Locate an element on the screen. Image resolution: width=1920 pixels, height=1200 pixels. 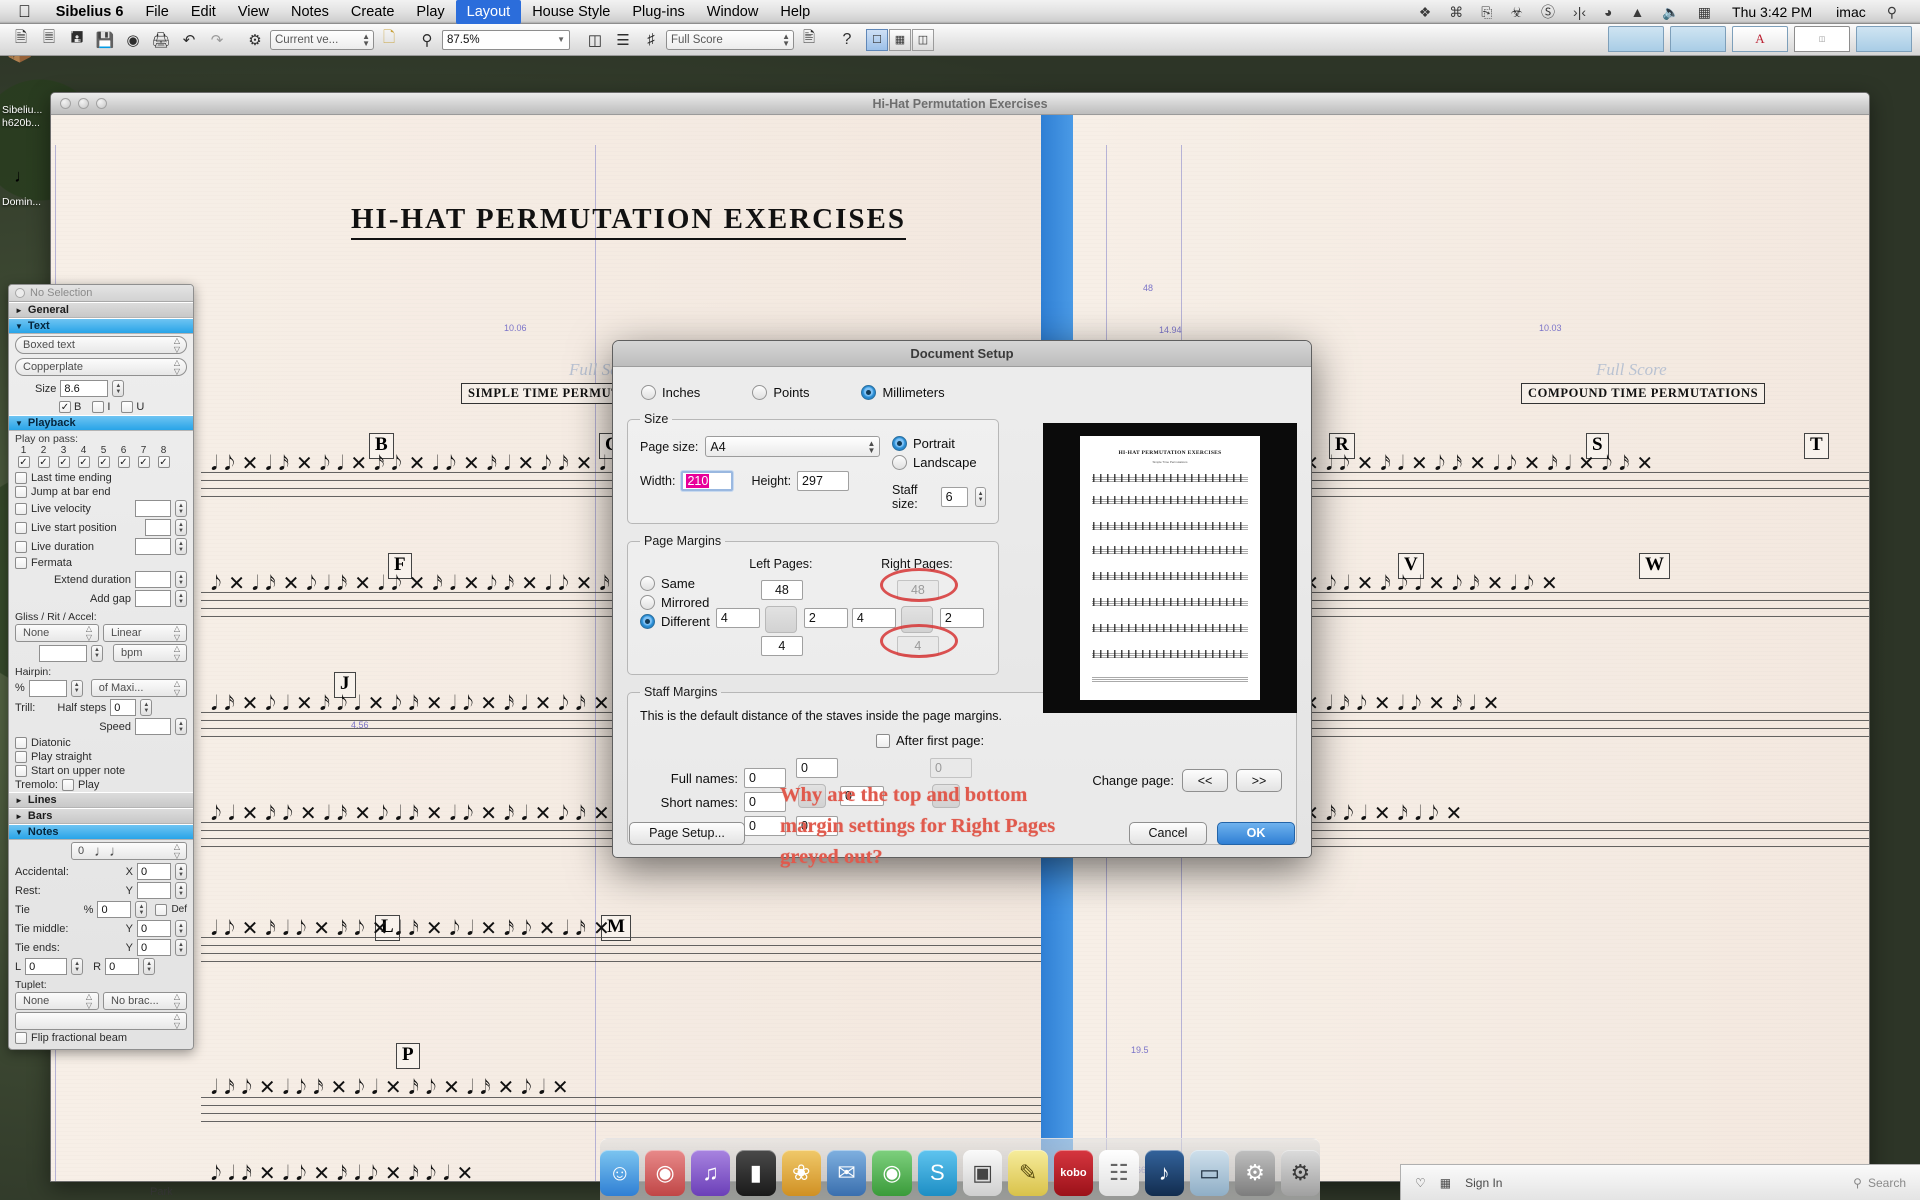
menubar-clock: Thu 3:42 PM is located at coordinates (1772, 12).